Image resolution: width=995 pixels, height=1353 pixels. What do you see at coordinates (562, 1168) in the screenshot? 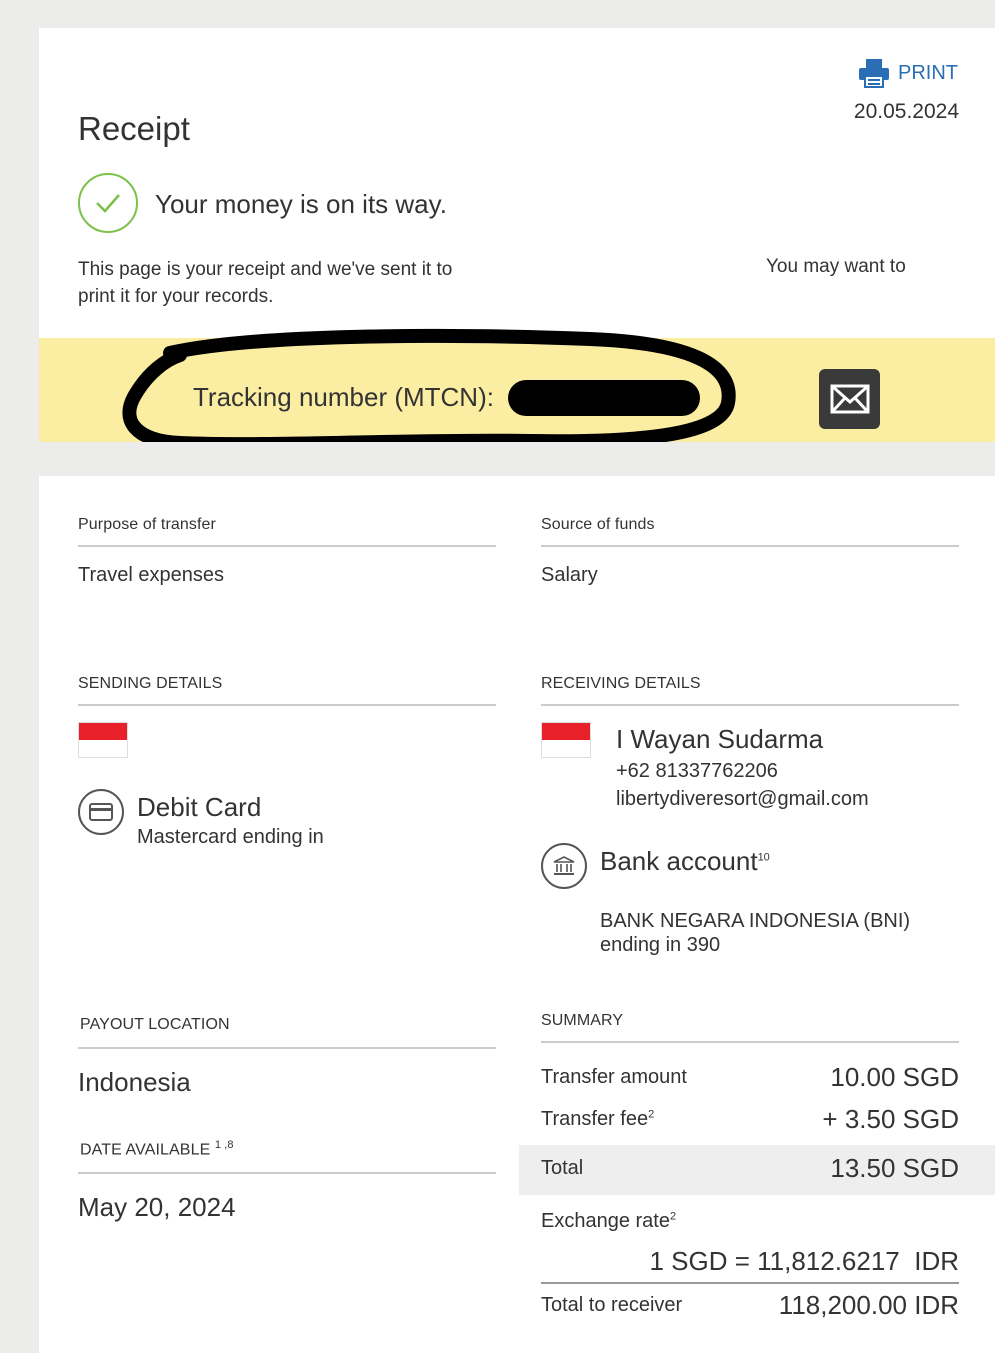
I see `total-label: Total` at bounding box center [562, 1168].